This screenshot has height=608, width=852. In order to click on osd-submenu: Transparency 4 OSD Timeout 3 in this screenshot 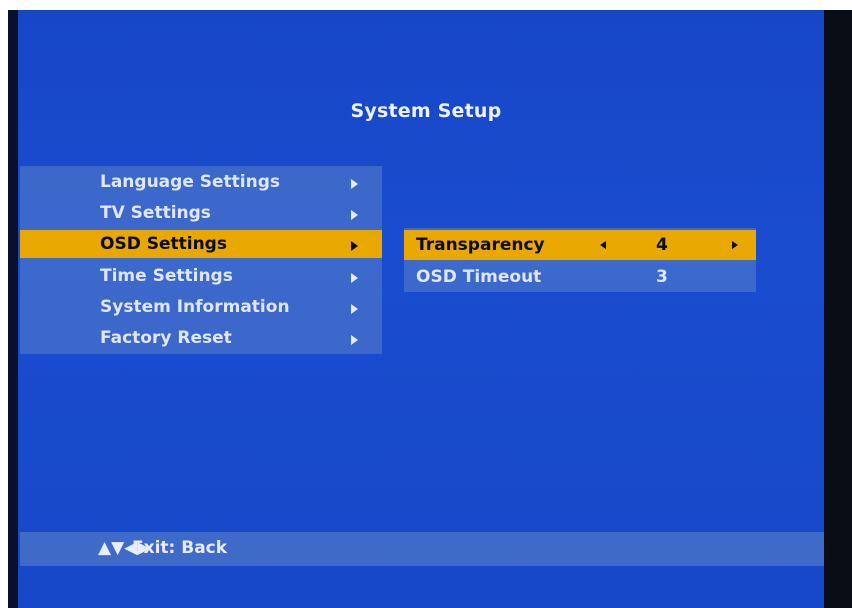, I will do `click(580, 260)`.